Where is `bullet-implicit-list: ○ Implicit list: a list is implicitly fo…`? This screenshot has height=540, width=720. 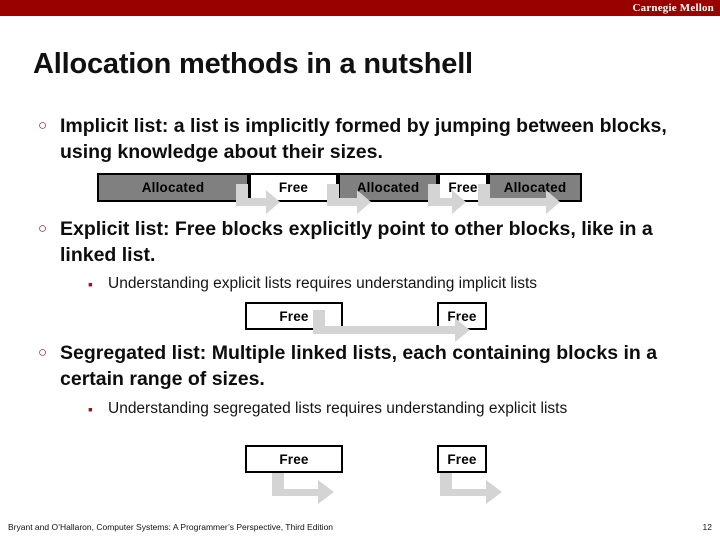
bullet-implicit-list: ○ Implicit list: a list is implicitly fo… is located at coordinates (359, 139).